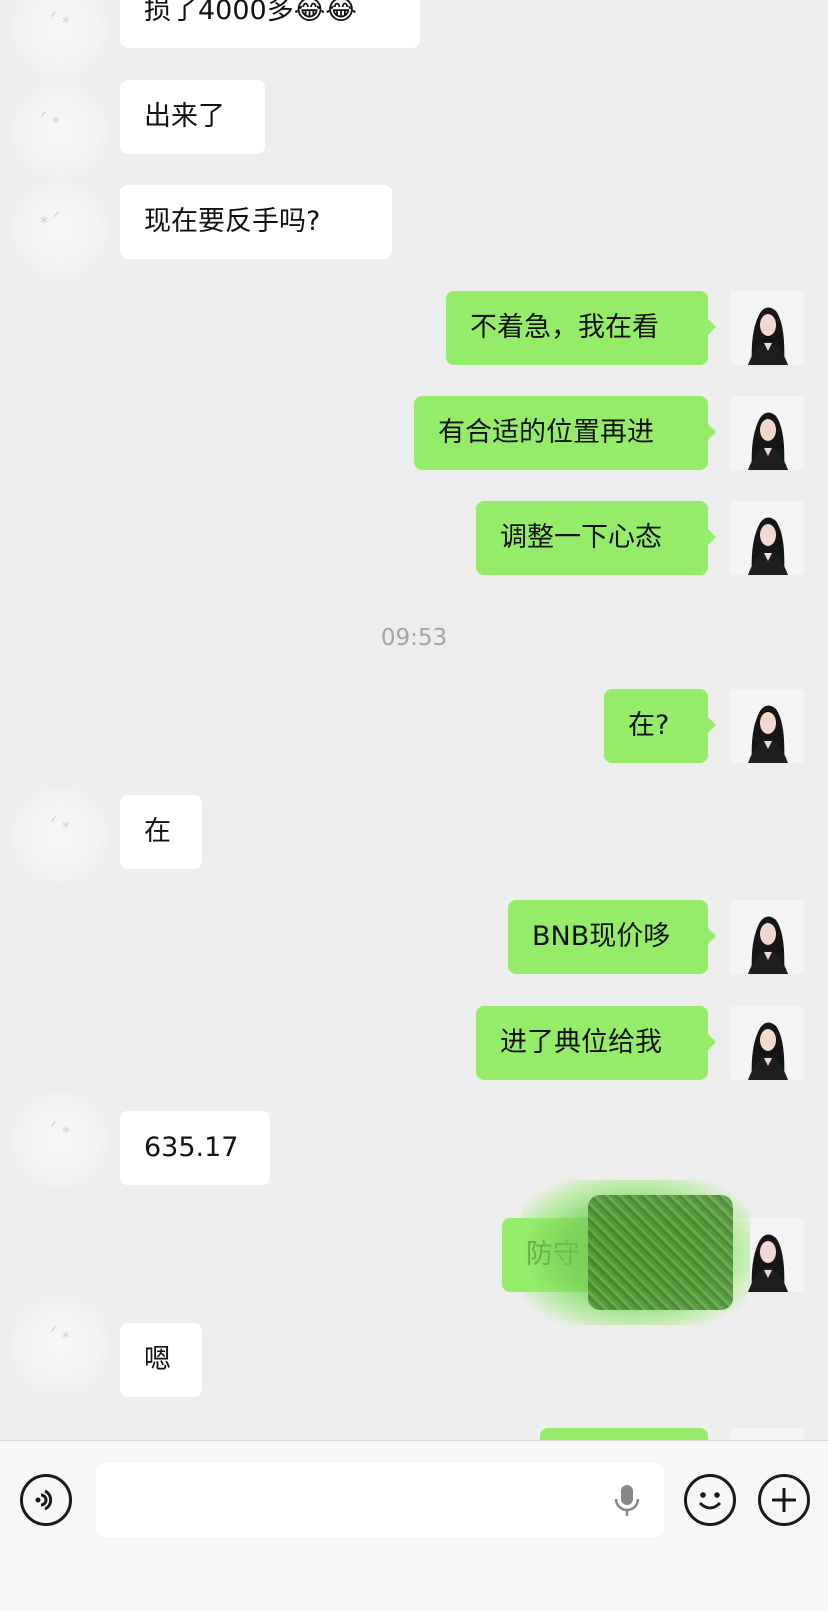  I want to click on incoming-message-bubble: 出来了, so click(192, 117).